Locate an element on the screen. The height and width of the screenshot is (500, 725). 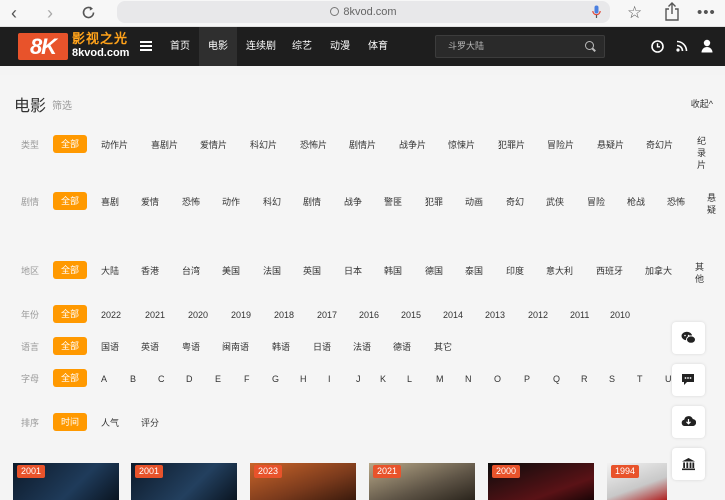
filter-option-year: 2021 is located at coordinates (155, 315).